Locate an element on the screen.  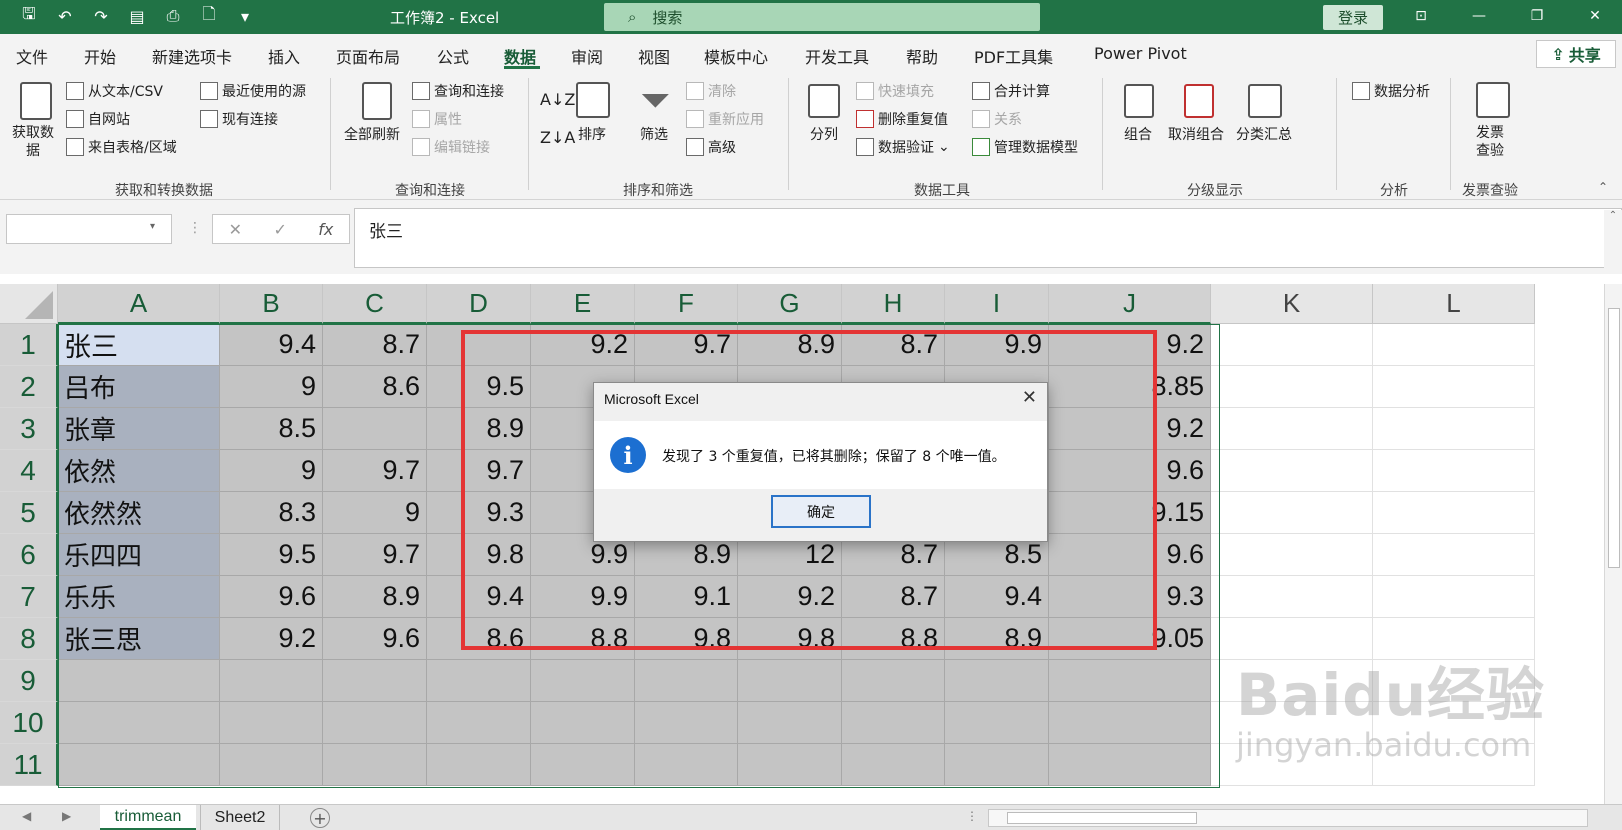
cell-k9 is located at coordinates (1292, 681).